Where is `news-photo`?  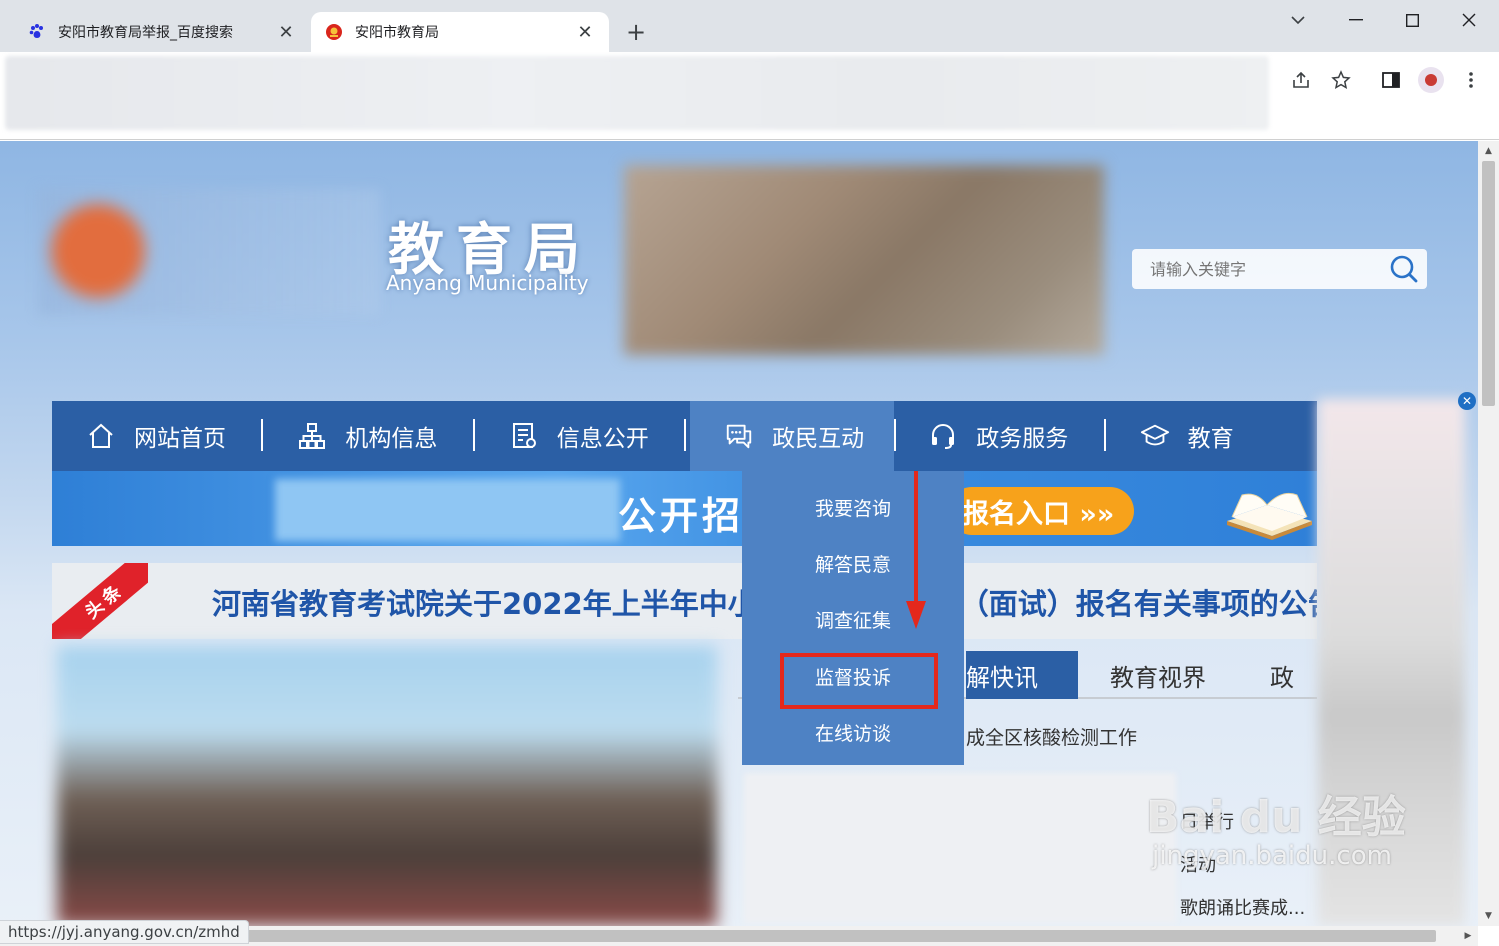 news-photo is located at coordinates (387, 786).